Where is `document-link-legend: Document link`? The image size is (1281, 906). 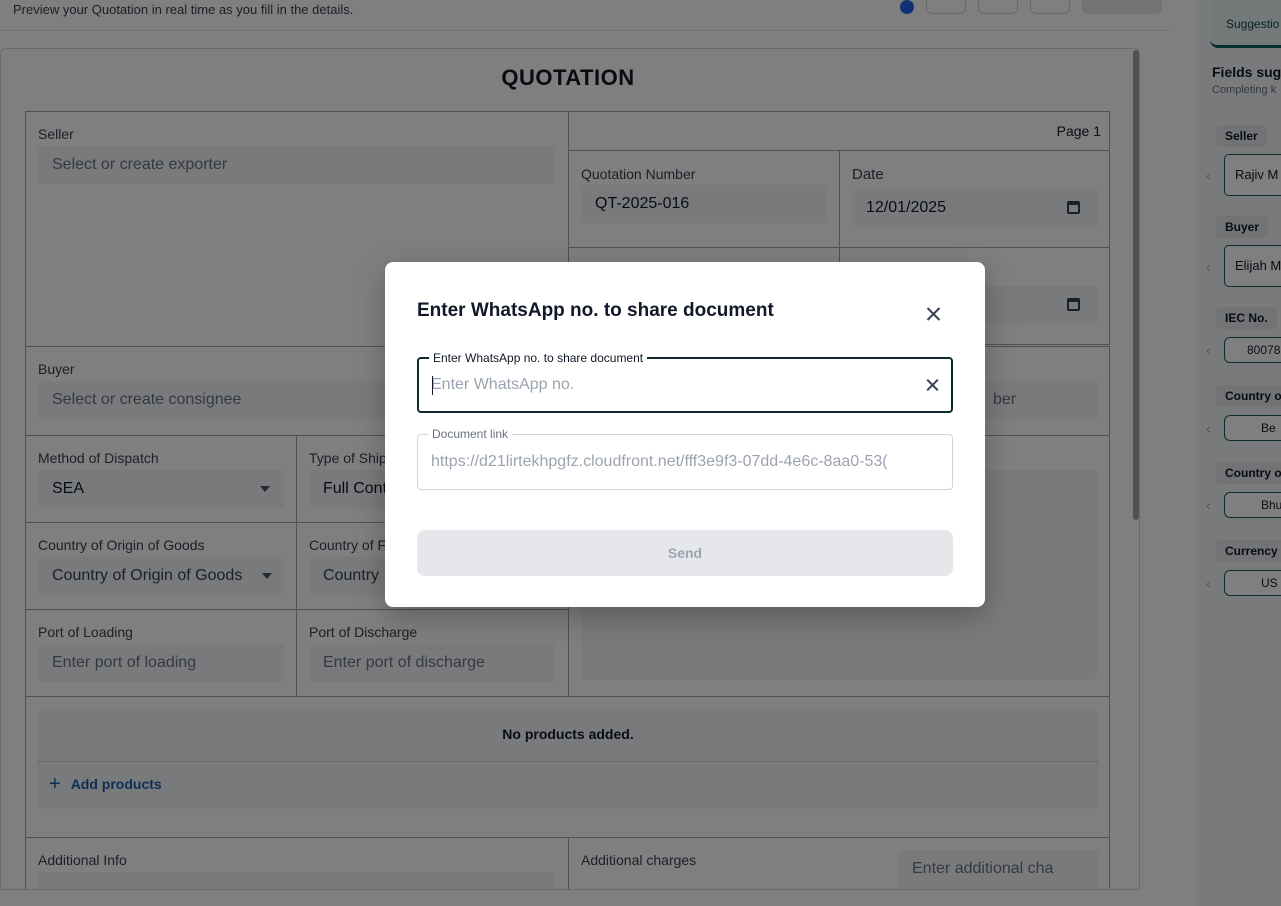 document-link-legend: Document link is located at coordinates (470, 434).